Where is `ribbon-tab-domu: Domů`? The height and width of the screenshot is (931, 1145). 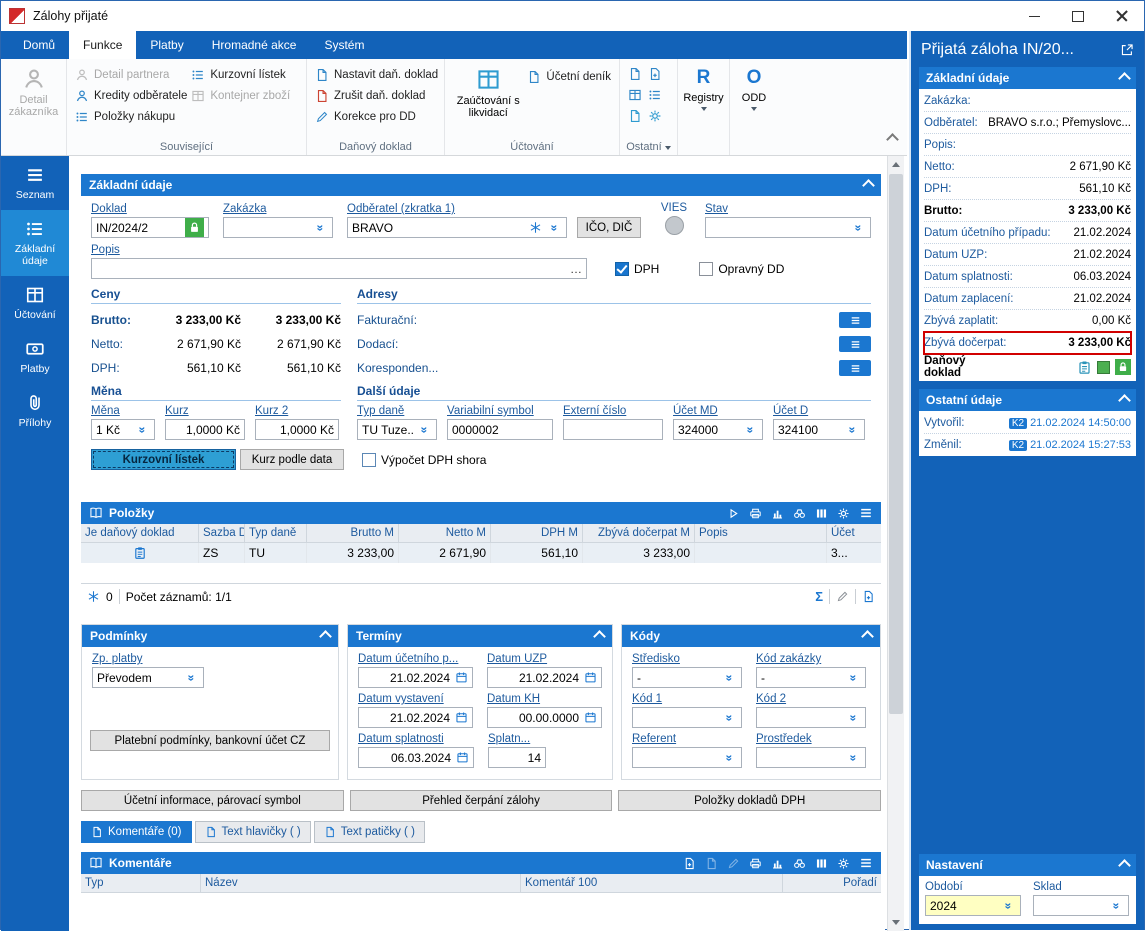 ribbon-tab-domu: Domů is located at coordinates (39, 45).